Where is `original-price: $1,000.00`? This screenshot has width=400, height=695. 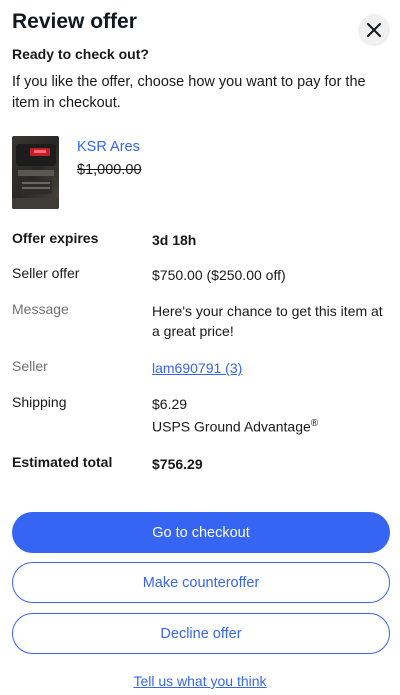 original-price: $1,000.00 is located at coordinates (109, 170).